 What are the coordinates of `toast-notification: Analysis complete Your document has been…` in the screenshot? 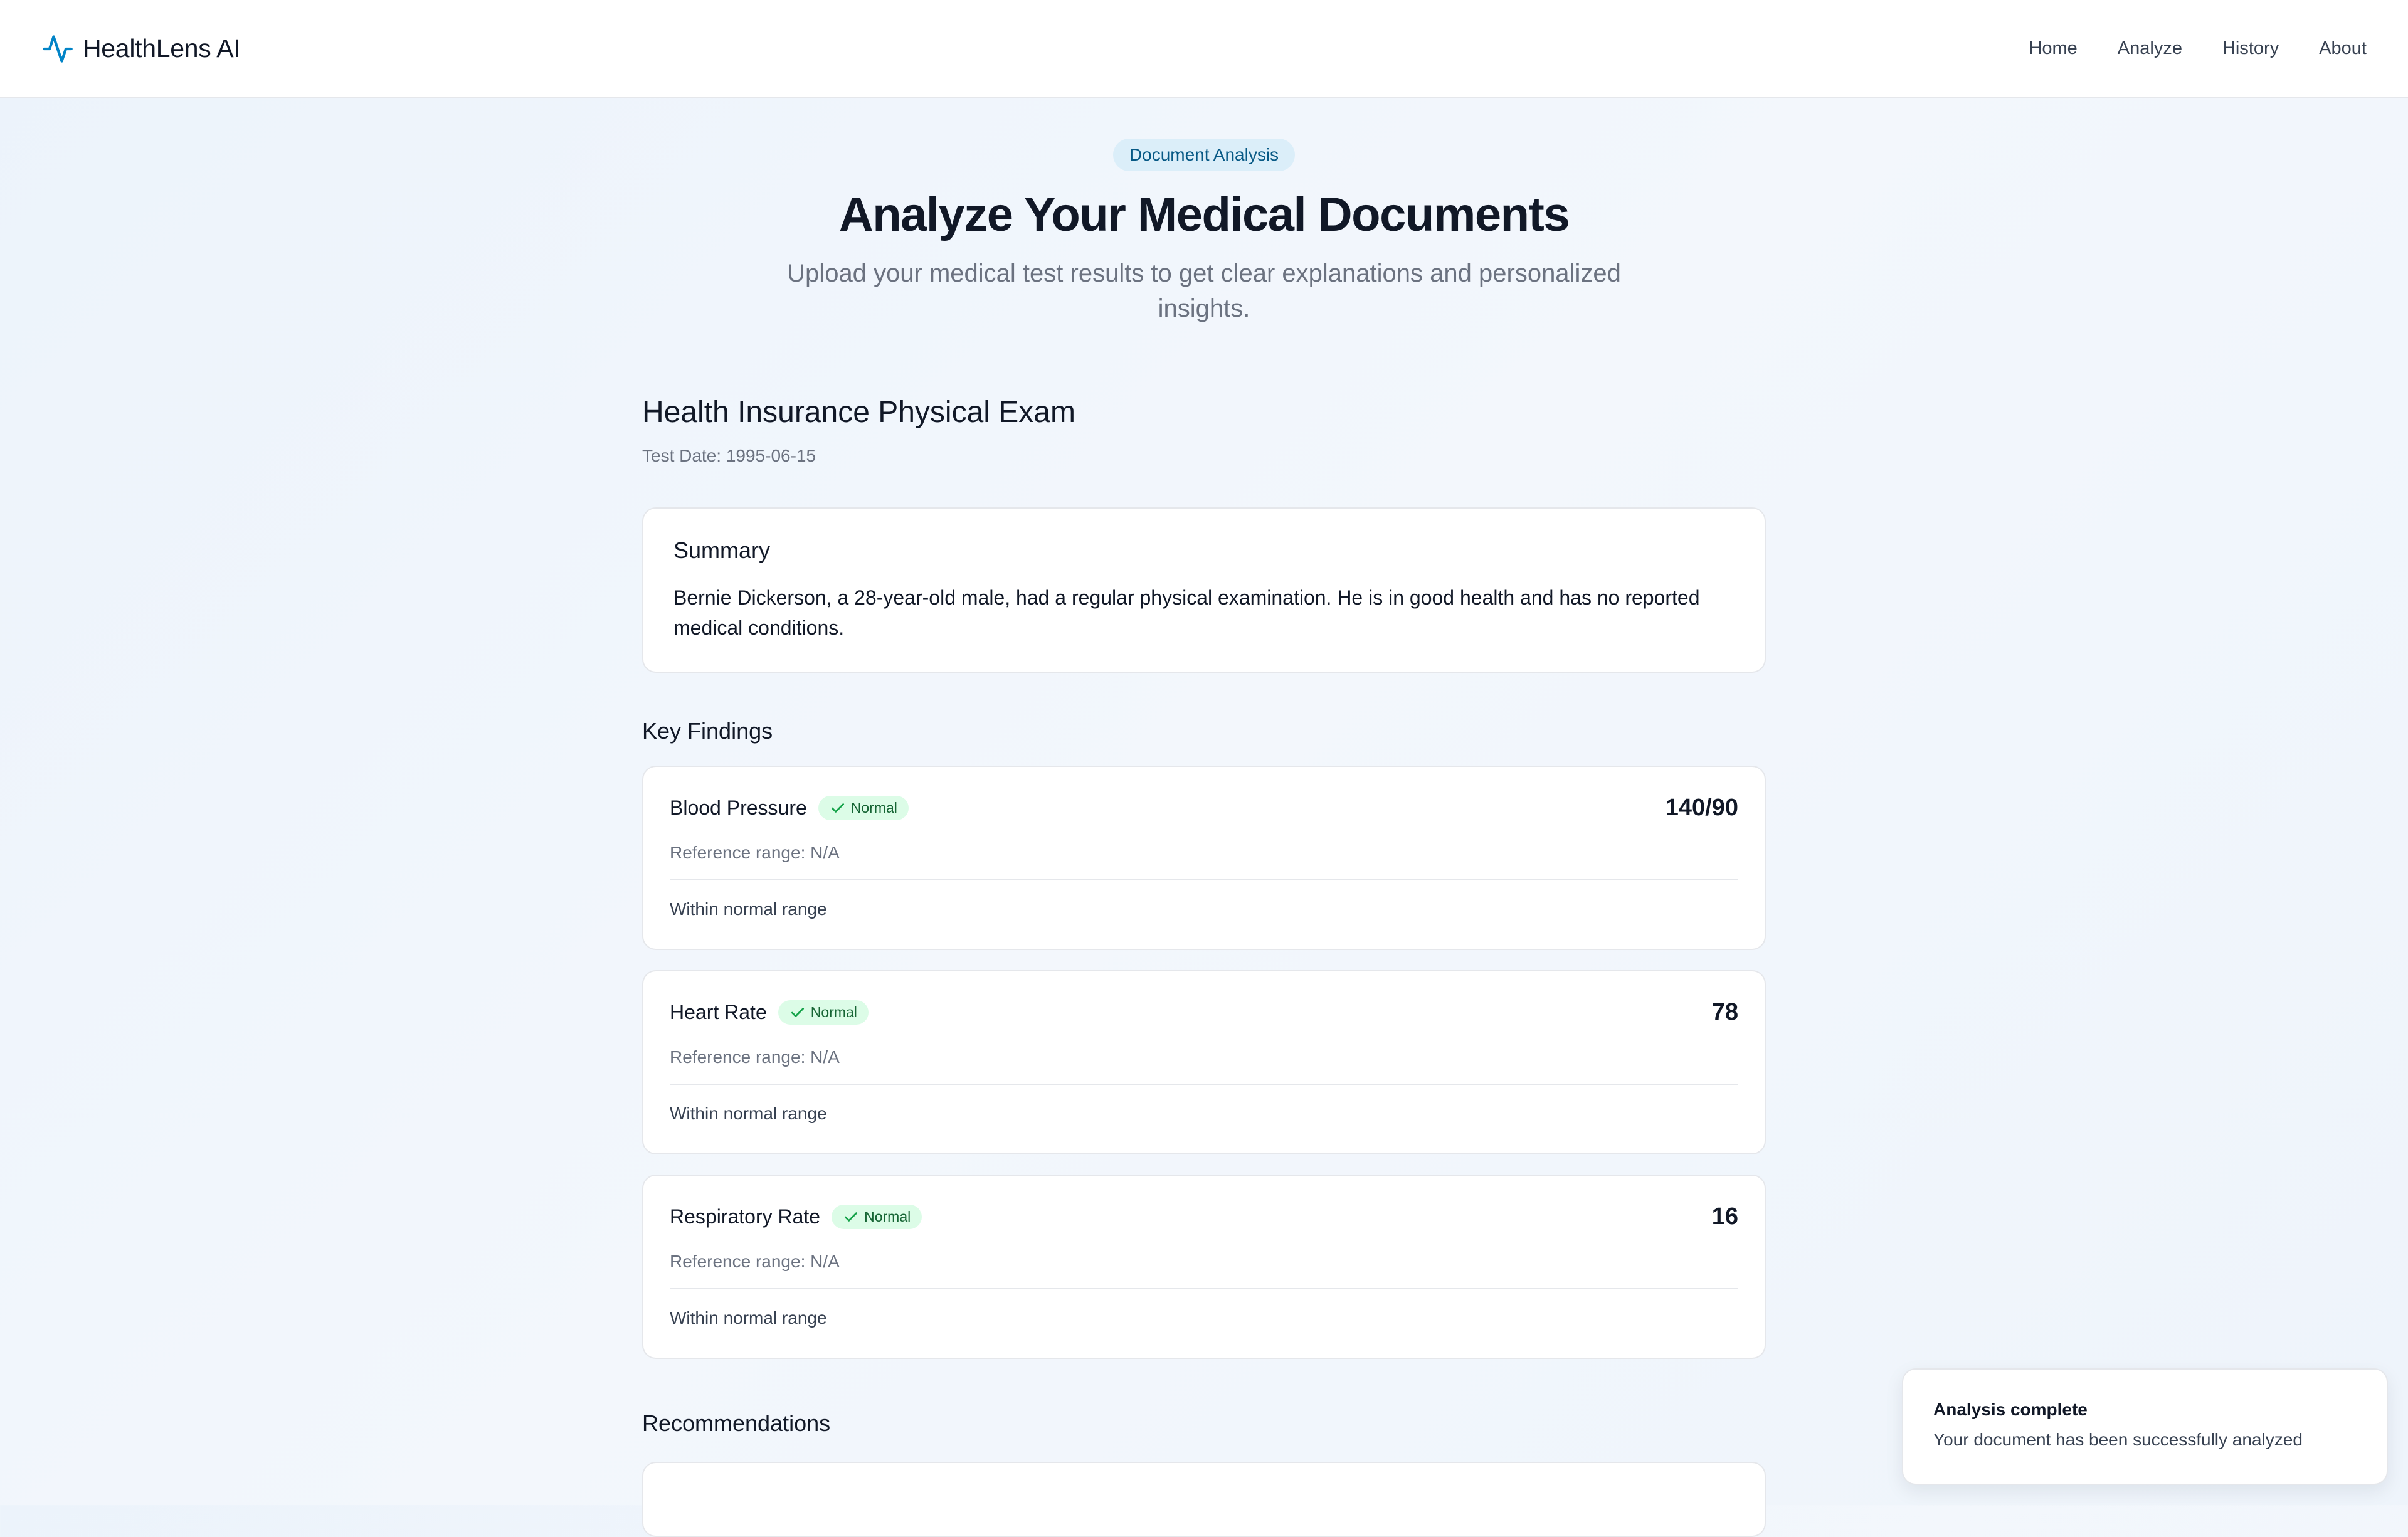 It's located at (2145, 1426).